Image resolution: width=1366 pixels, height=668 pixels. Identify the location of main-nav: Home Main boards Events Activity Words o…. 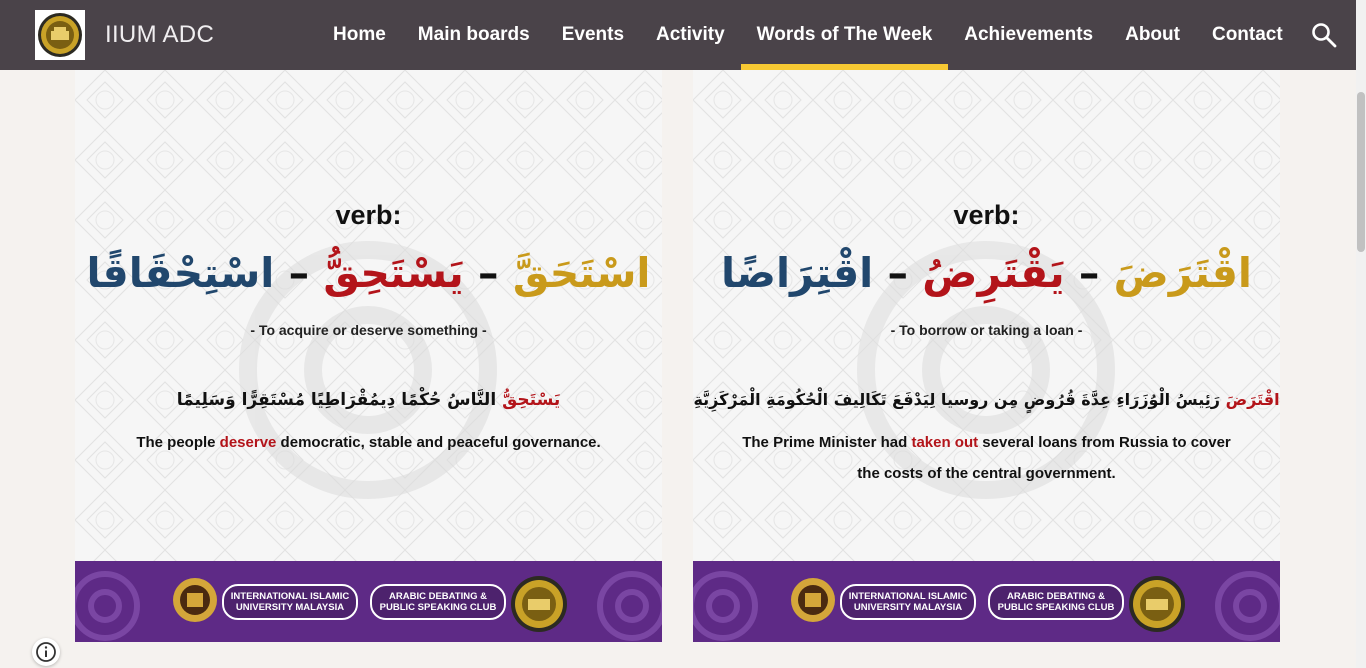
(808, 35).